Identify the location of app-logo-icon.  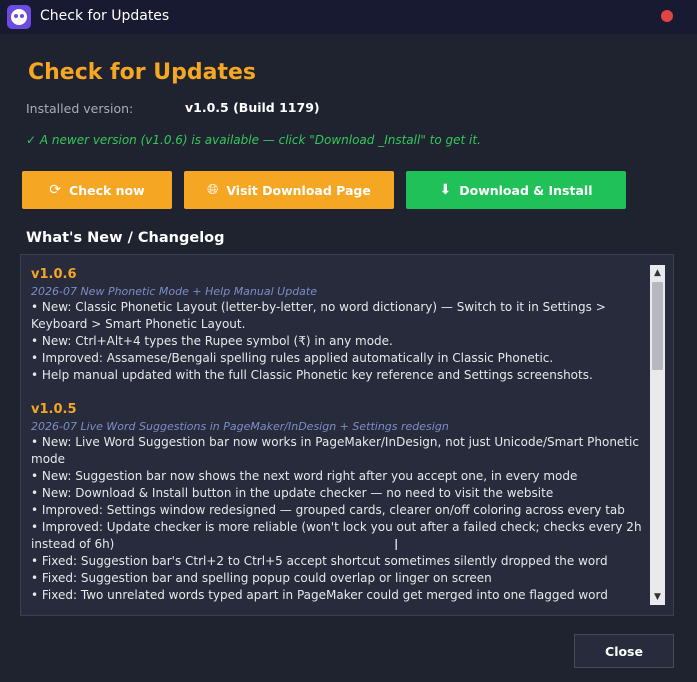
(19, 17).